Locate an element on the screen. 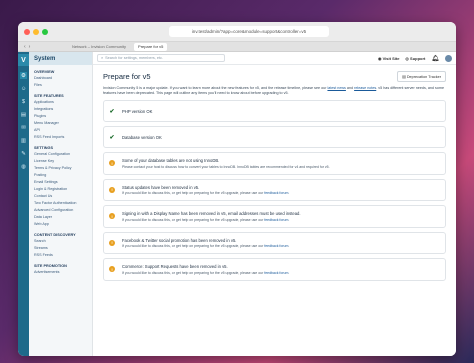  forward-icon: › is located at coordinates (30, 47).